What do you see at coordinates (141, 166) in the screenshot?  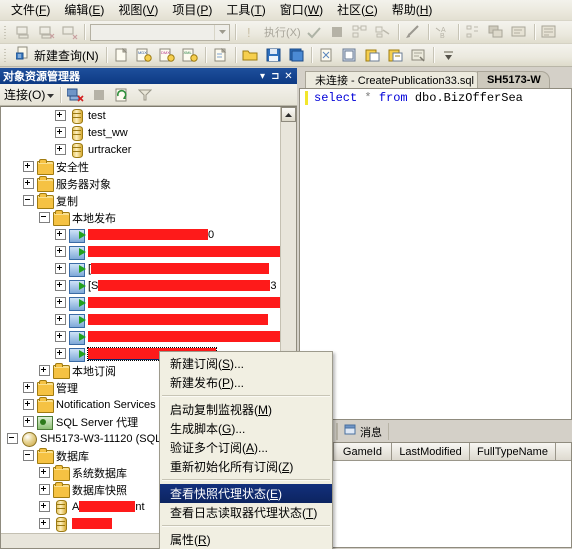 I see `tree-node: 安全性` at bounding box center [141, 166].